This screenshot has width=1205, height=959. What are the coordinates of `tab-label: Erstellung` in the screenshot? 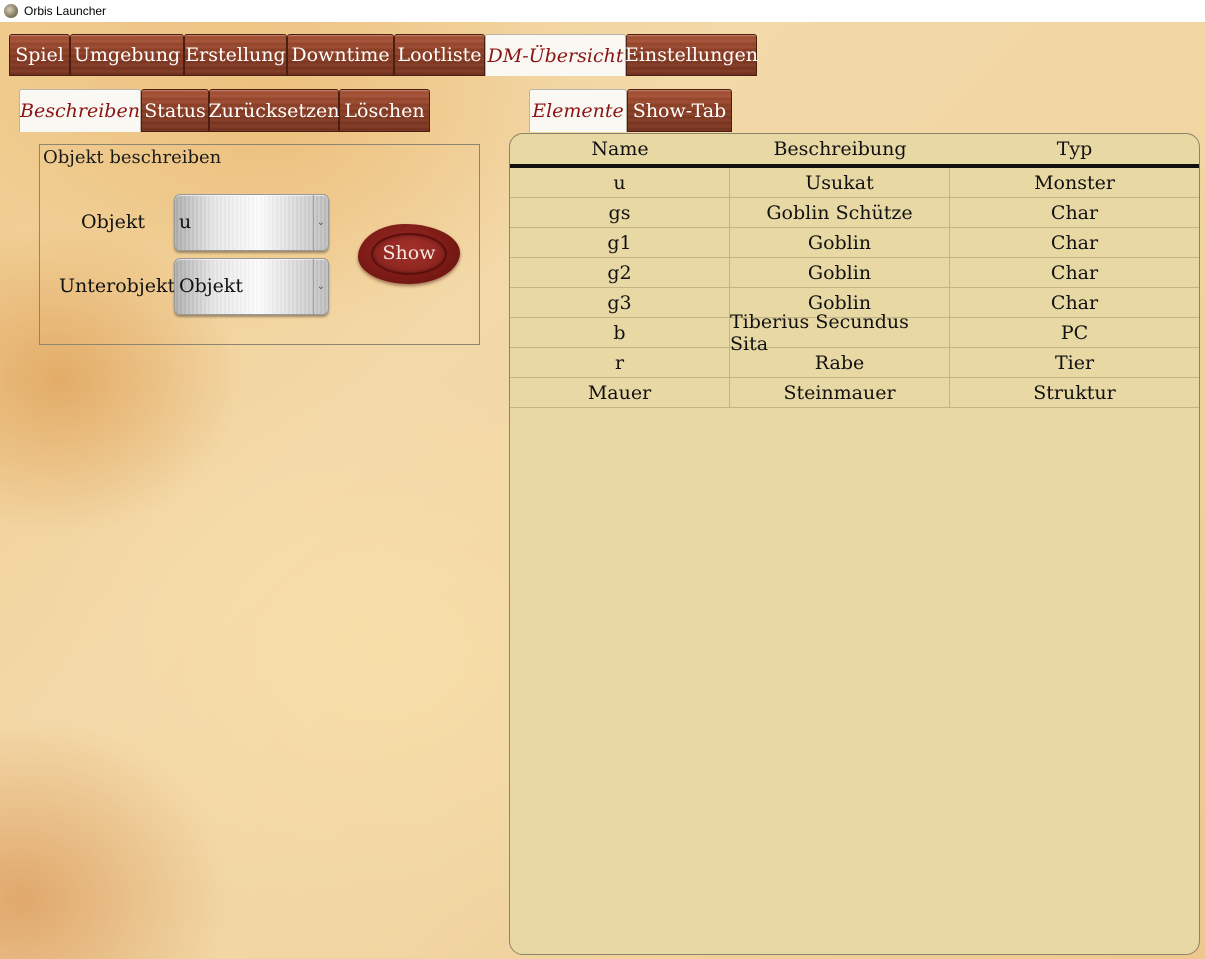 It's located at (235, 55).